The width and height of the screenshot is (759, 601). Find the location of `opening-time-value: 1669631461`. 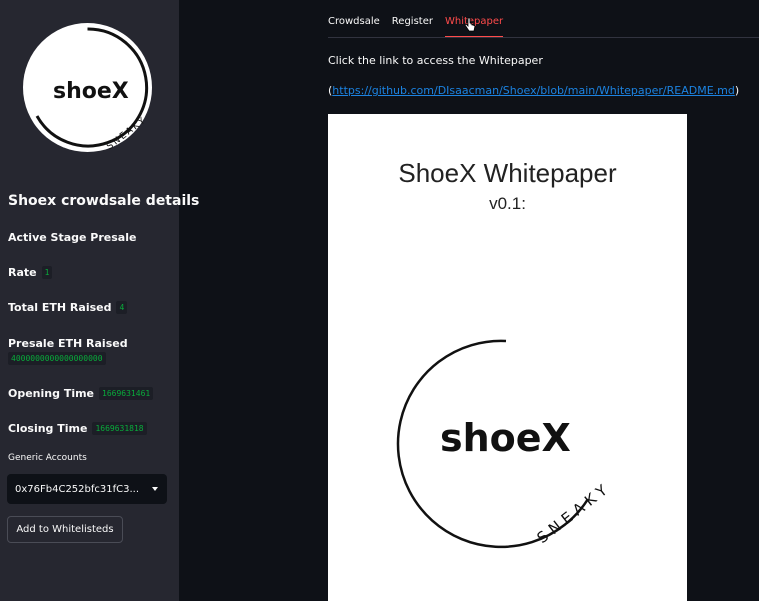

opening-time-value: 1669631461 is located at coordinates (126, 393).